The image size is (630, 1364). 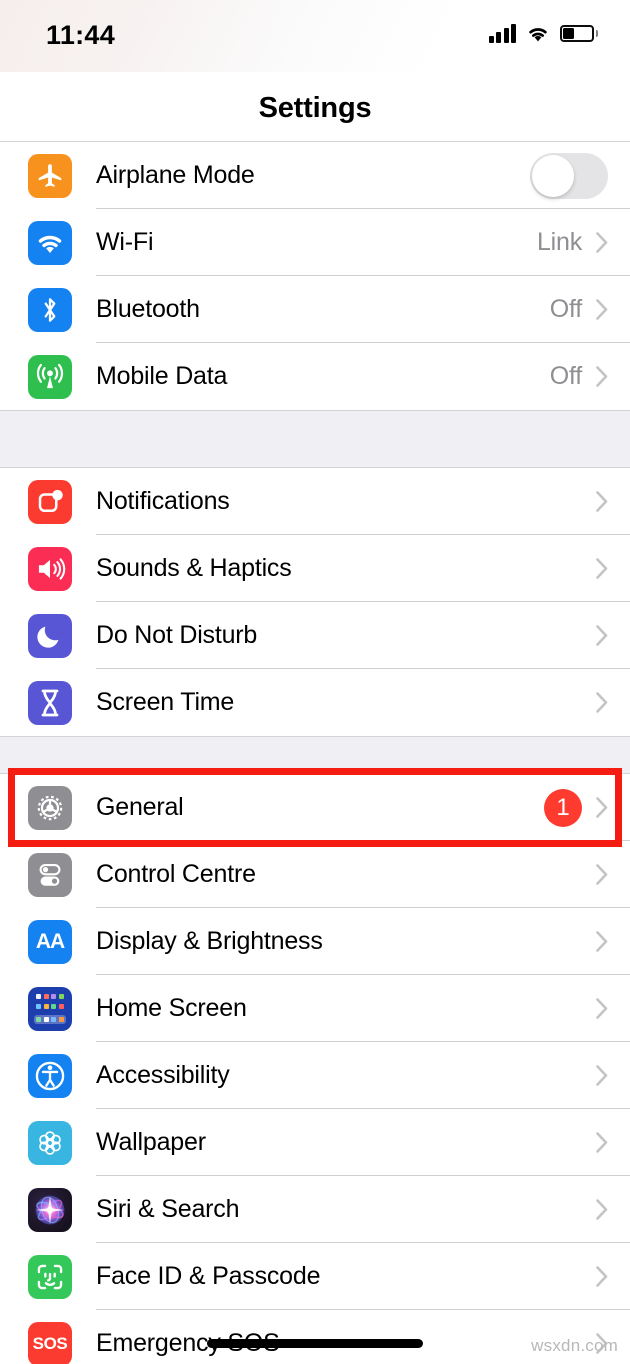 What do you see at coordinates (574, 1345) in the screenshot?
I see `watermark: wsxdn.com` at bounding box center [574, 1345].